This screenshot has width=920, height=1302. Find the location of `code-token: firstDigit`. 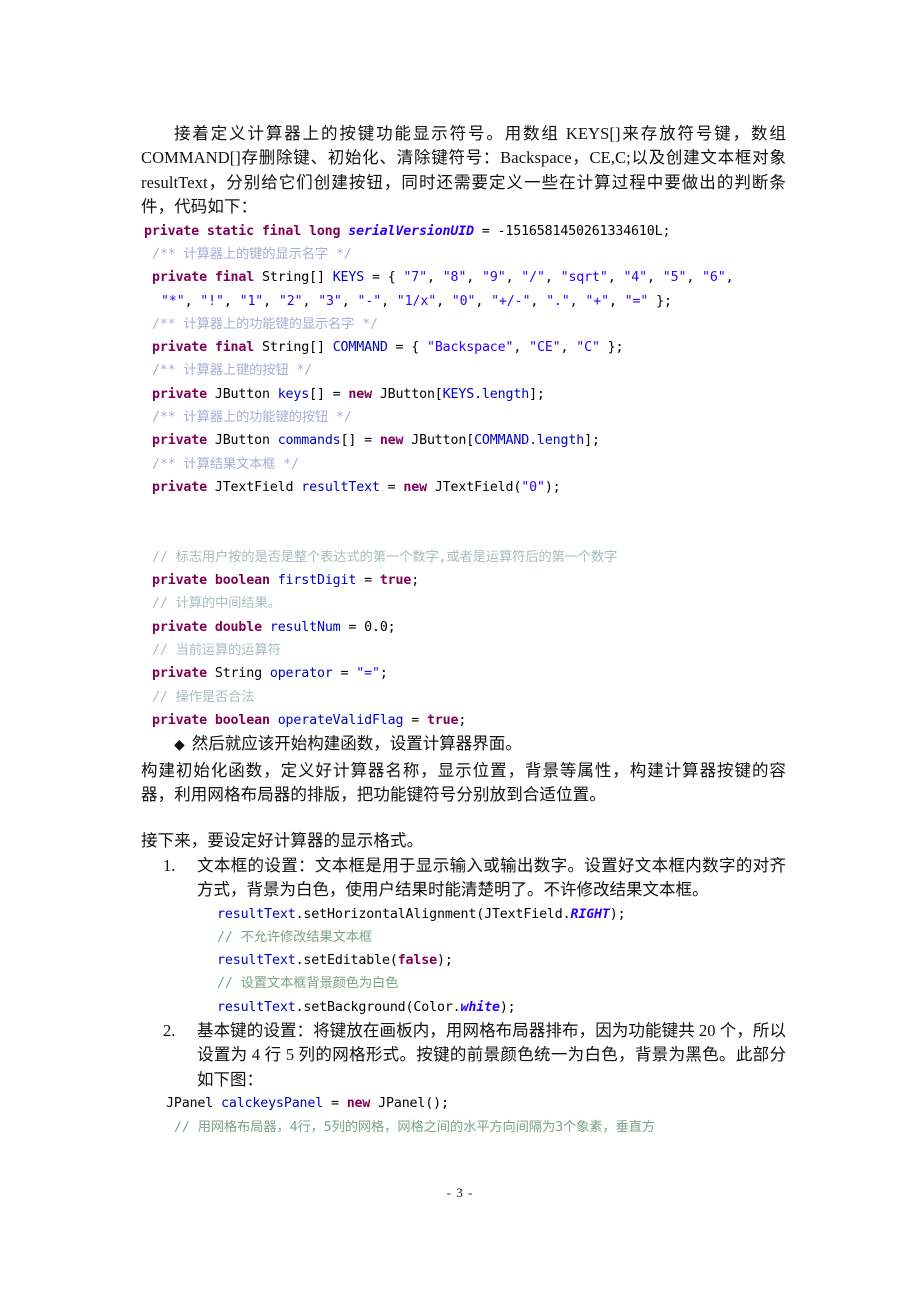

code-token: firstDigit is located at coordinates (317, 581).